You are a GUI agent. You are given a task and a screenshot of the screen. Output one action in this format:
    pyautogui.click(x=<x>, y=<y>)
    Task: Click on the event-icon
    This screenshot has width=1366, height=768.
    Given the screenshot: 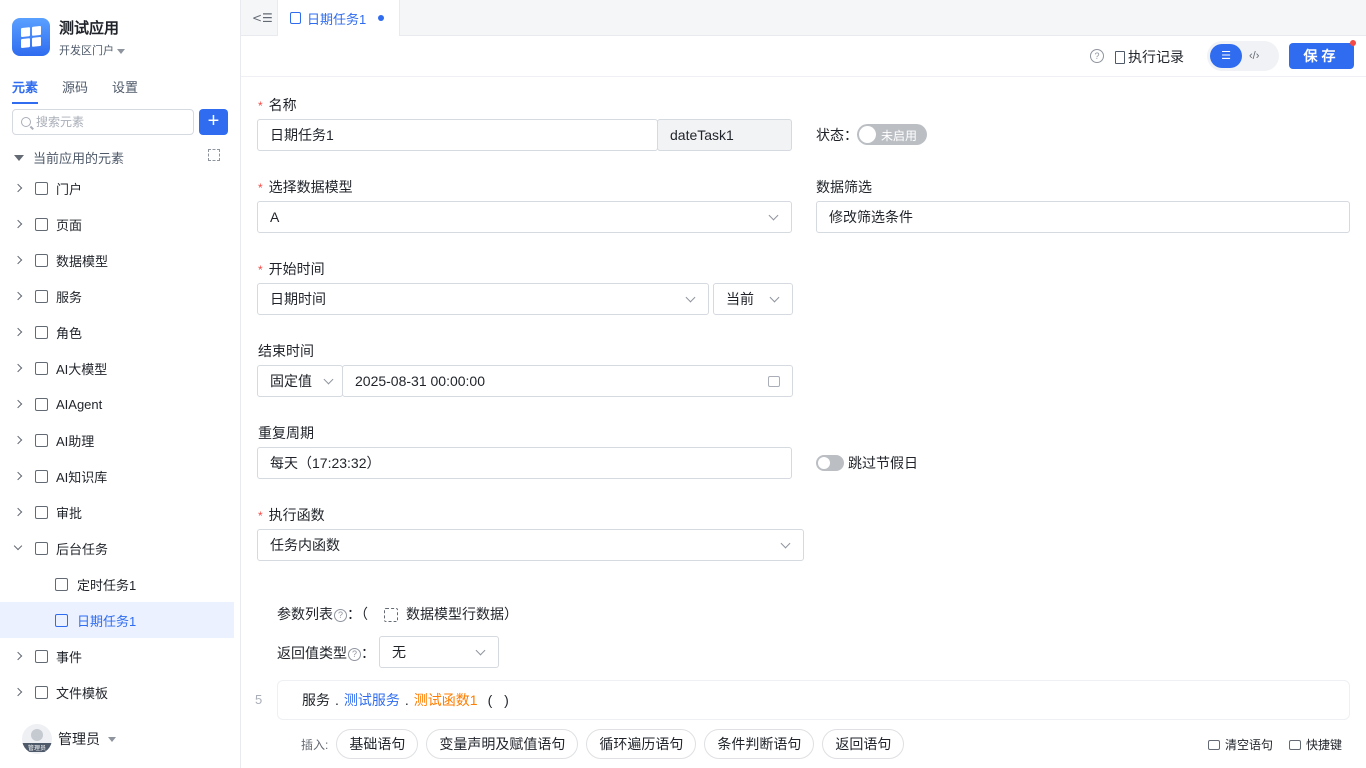 What is the action you would take?
    pyautogui.click(x=41, y=656)
    